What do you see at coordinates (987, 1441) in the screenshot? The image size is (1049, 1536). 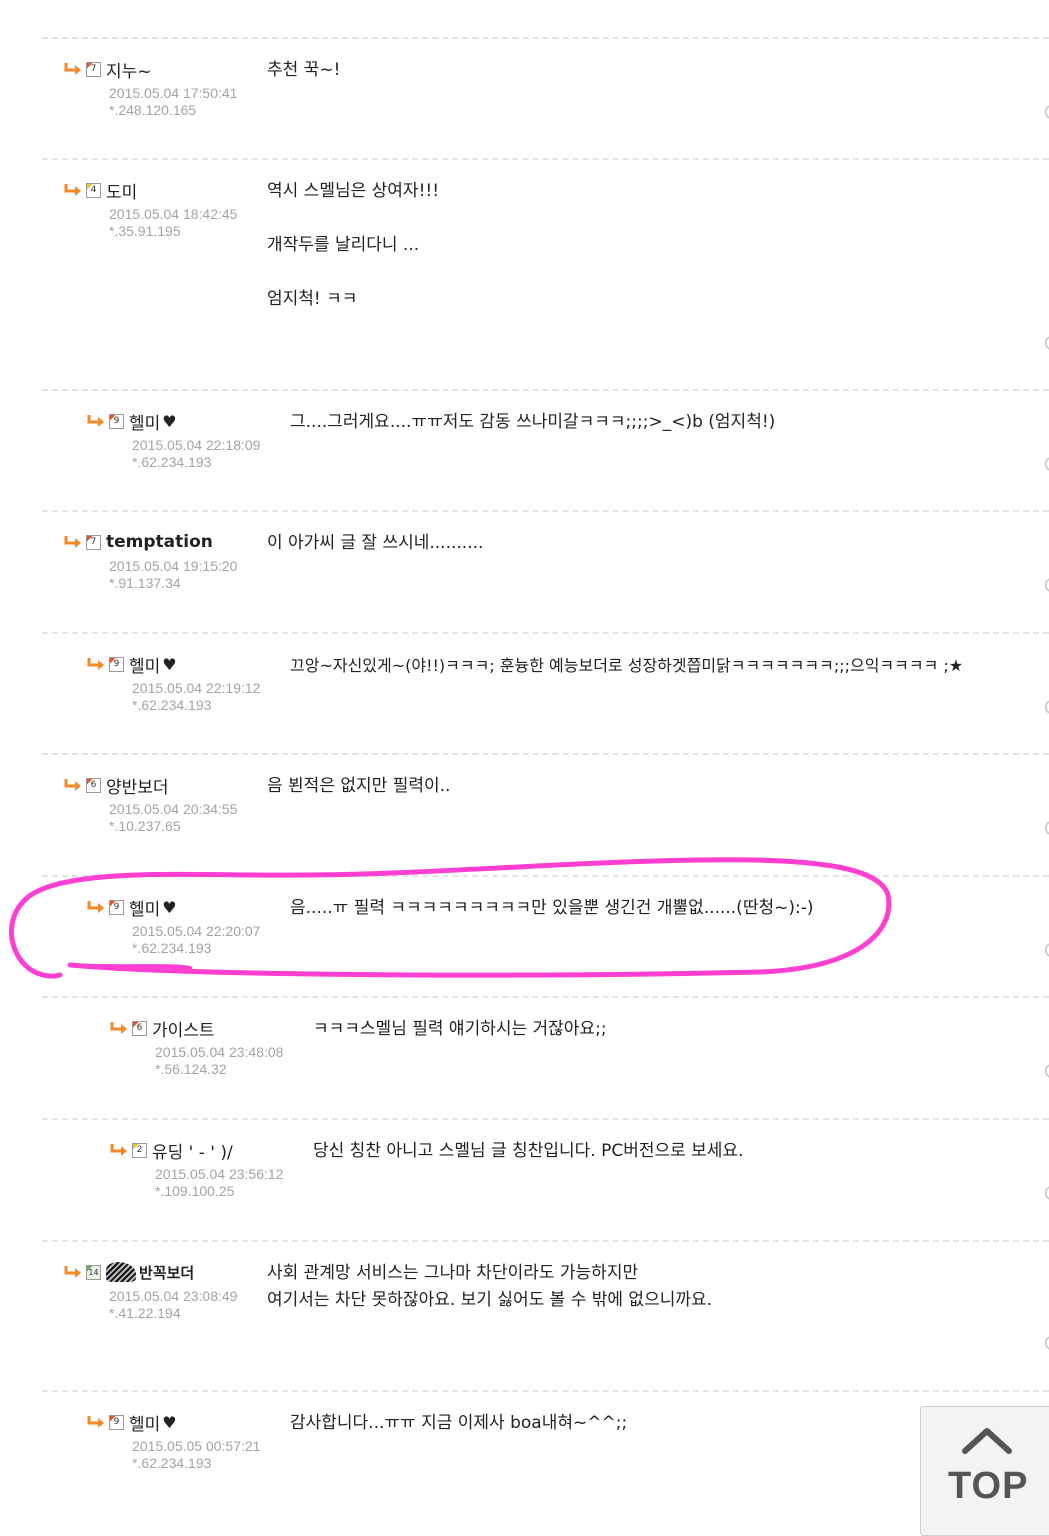 I see `chevron-up-icon` at bounding box center [987, 1441].